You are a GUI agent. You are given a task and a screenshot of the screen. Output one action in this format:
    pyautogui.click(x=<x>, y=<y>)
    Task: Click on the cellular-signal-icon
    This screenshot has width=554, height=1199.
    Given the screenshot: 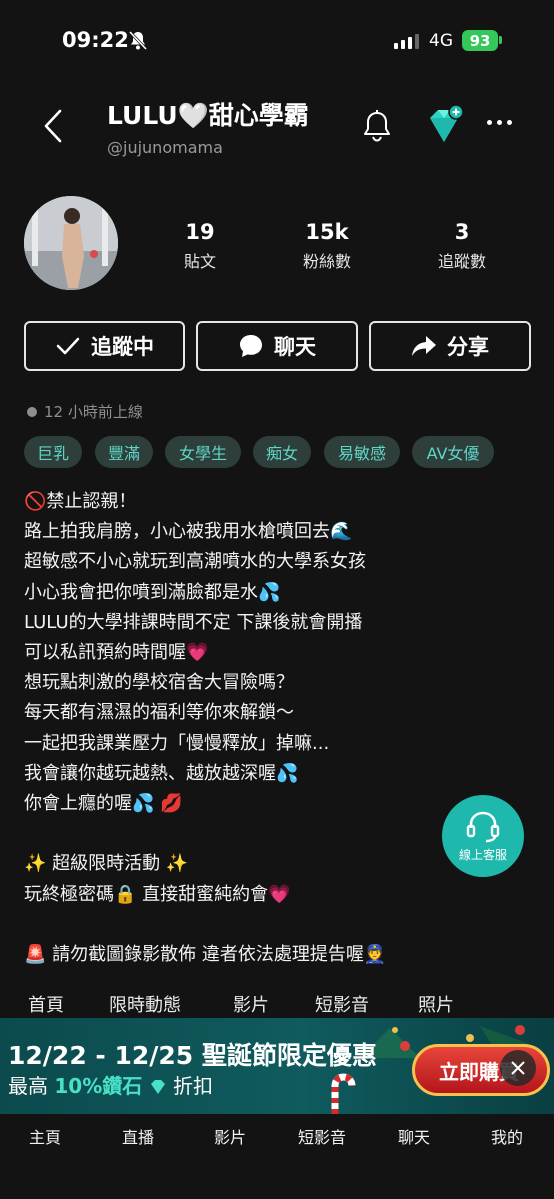 What is the action you would take?
    pyautogui.click(x=406, y=41)
    